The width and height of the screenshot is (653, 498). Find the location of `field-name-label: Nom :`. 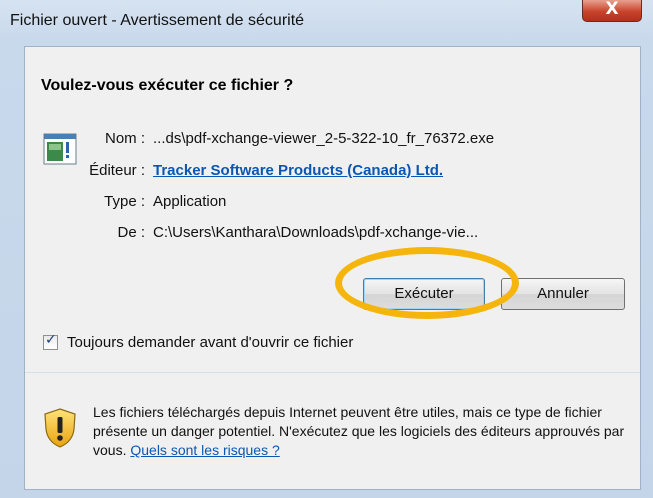

field-name-label: Nom : is located at coordinates (124, 138).